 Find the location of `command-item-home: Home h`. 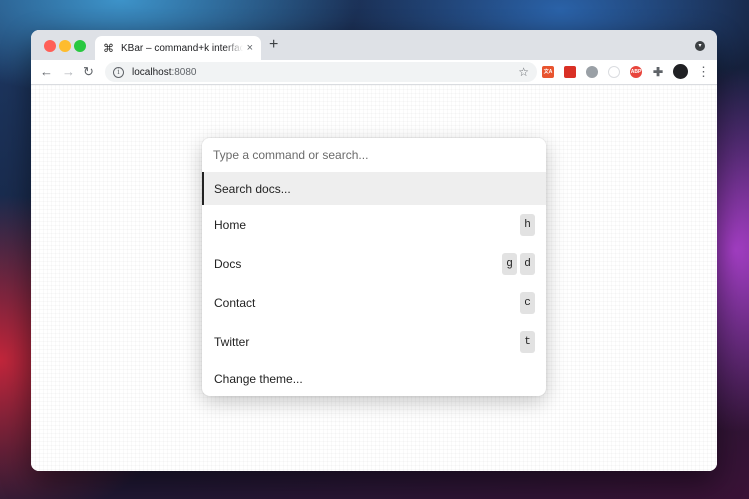

command-item-home: Home h is located at coordinates (374, 224).